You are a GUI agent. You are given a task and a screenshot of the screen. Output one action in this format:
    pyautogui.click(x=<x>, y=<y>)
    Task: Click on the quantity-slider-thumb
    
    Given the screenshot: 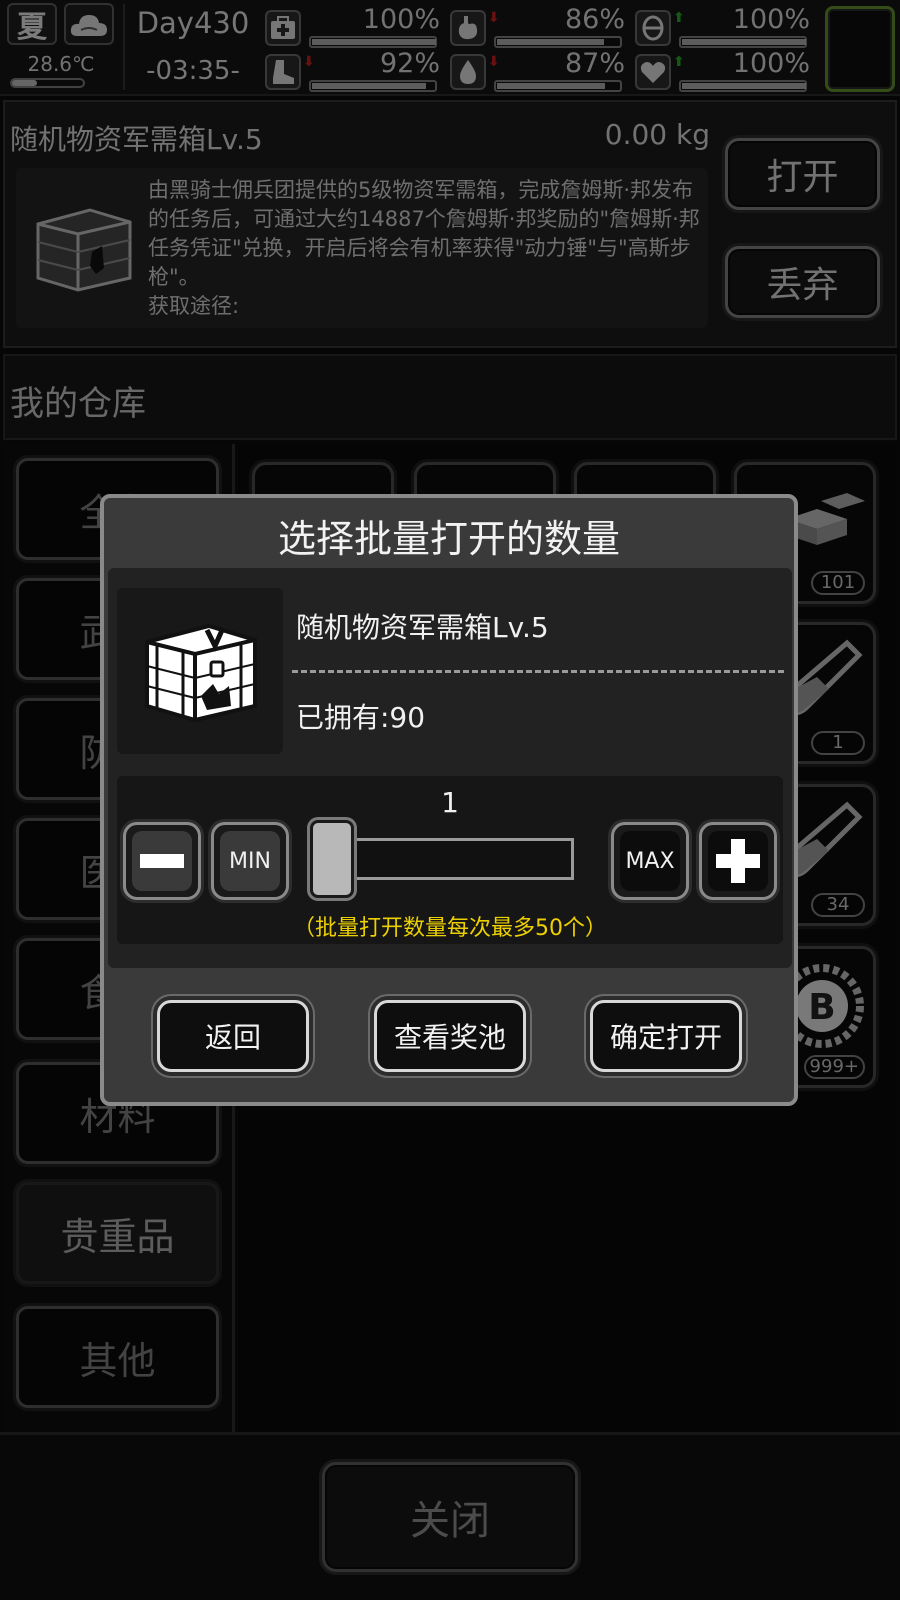 What is the action you would take?
    pyautogui.click(x=332, y=859)
    